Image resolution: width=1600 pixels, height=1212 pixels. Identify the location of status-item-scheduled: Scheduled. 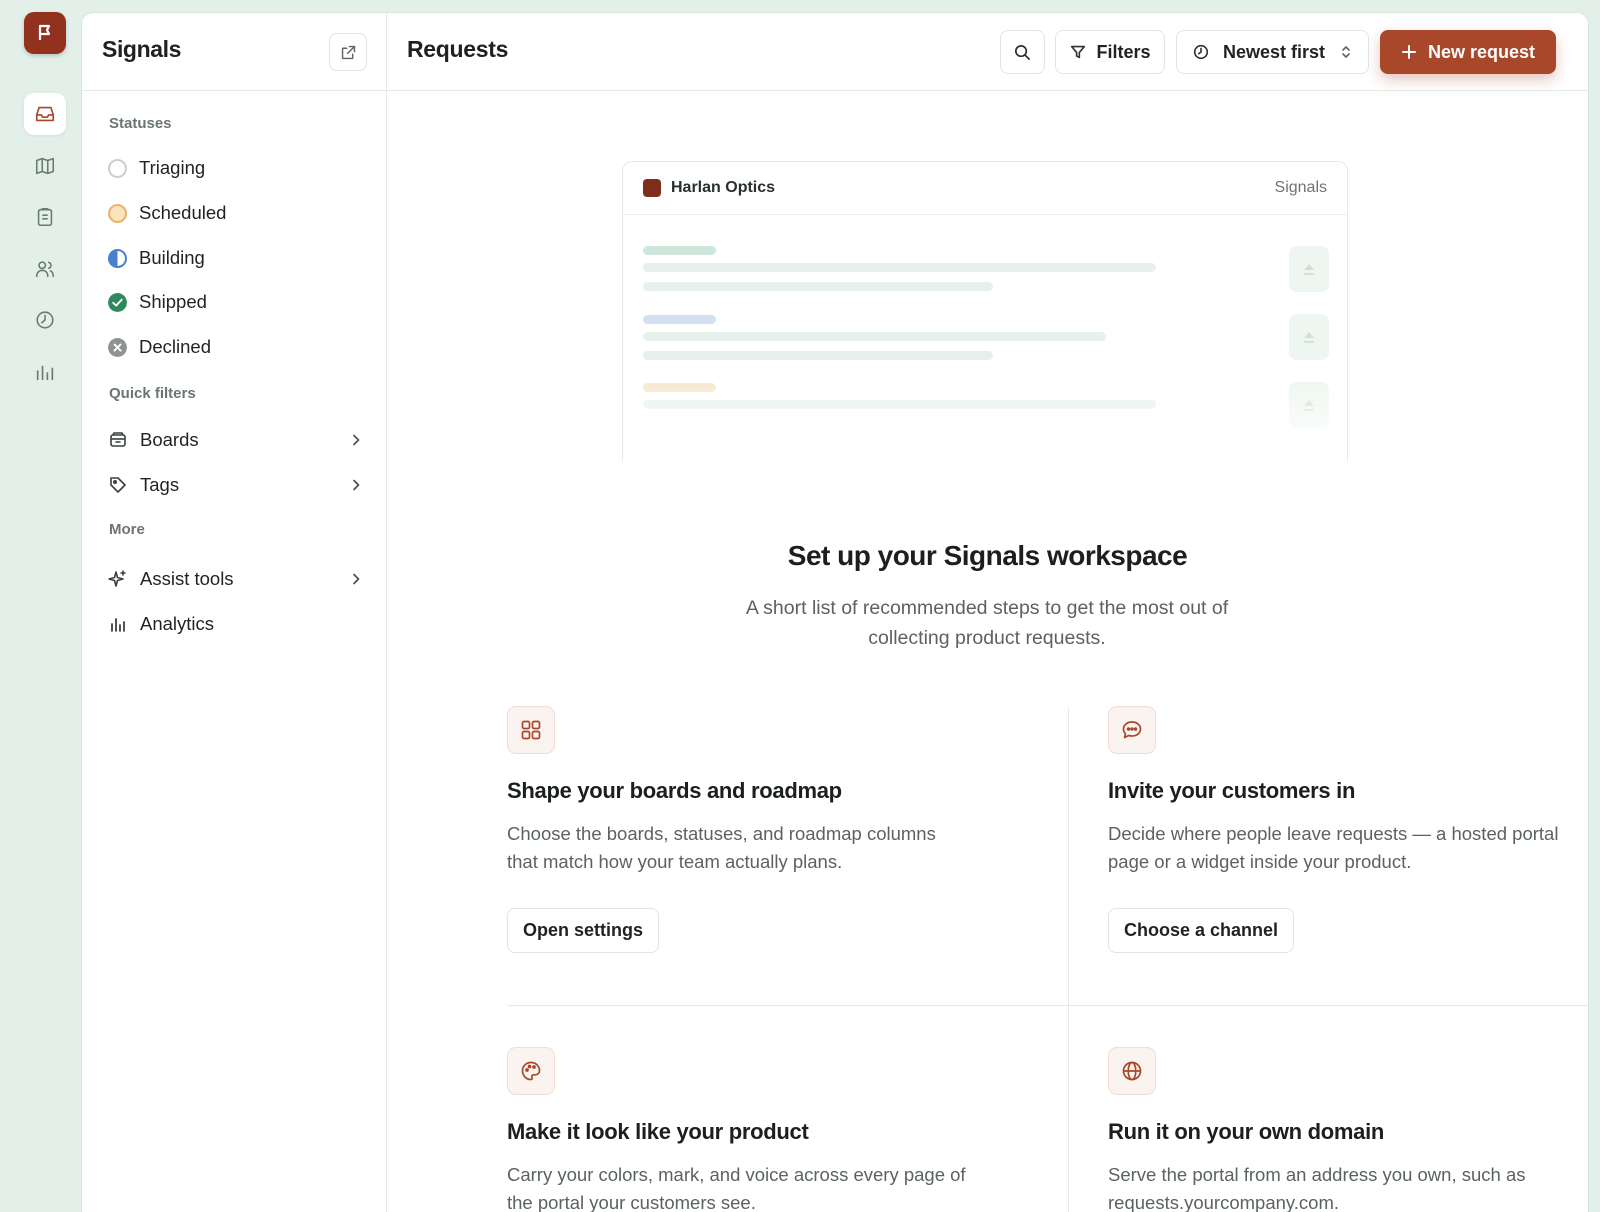
(238, 213).